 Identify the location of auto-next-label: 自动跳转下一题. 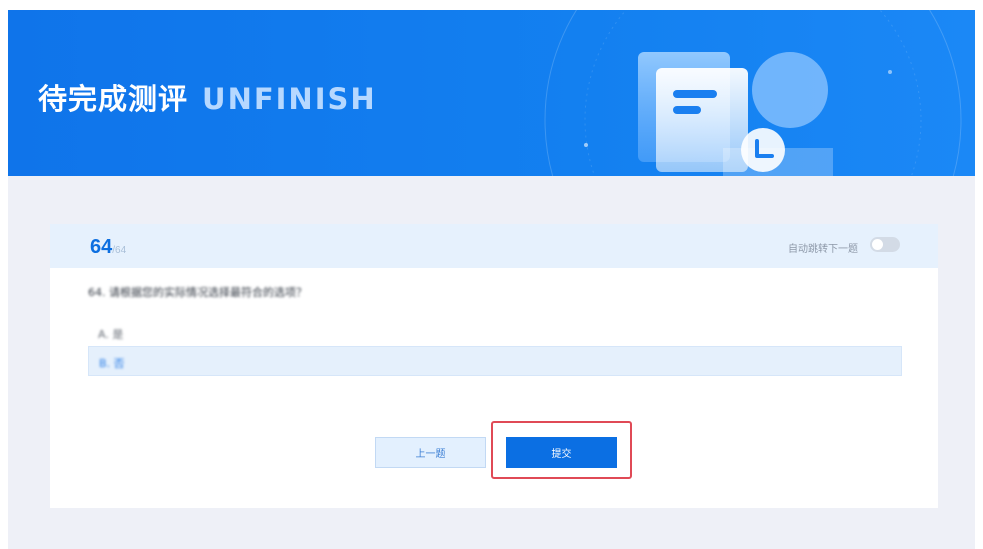
(823, 249).